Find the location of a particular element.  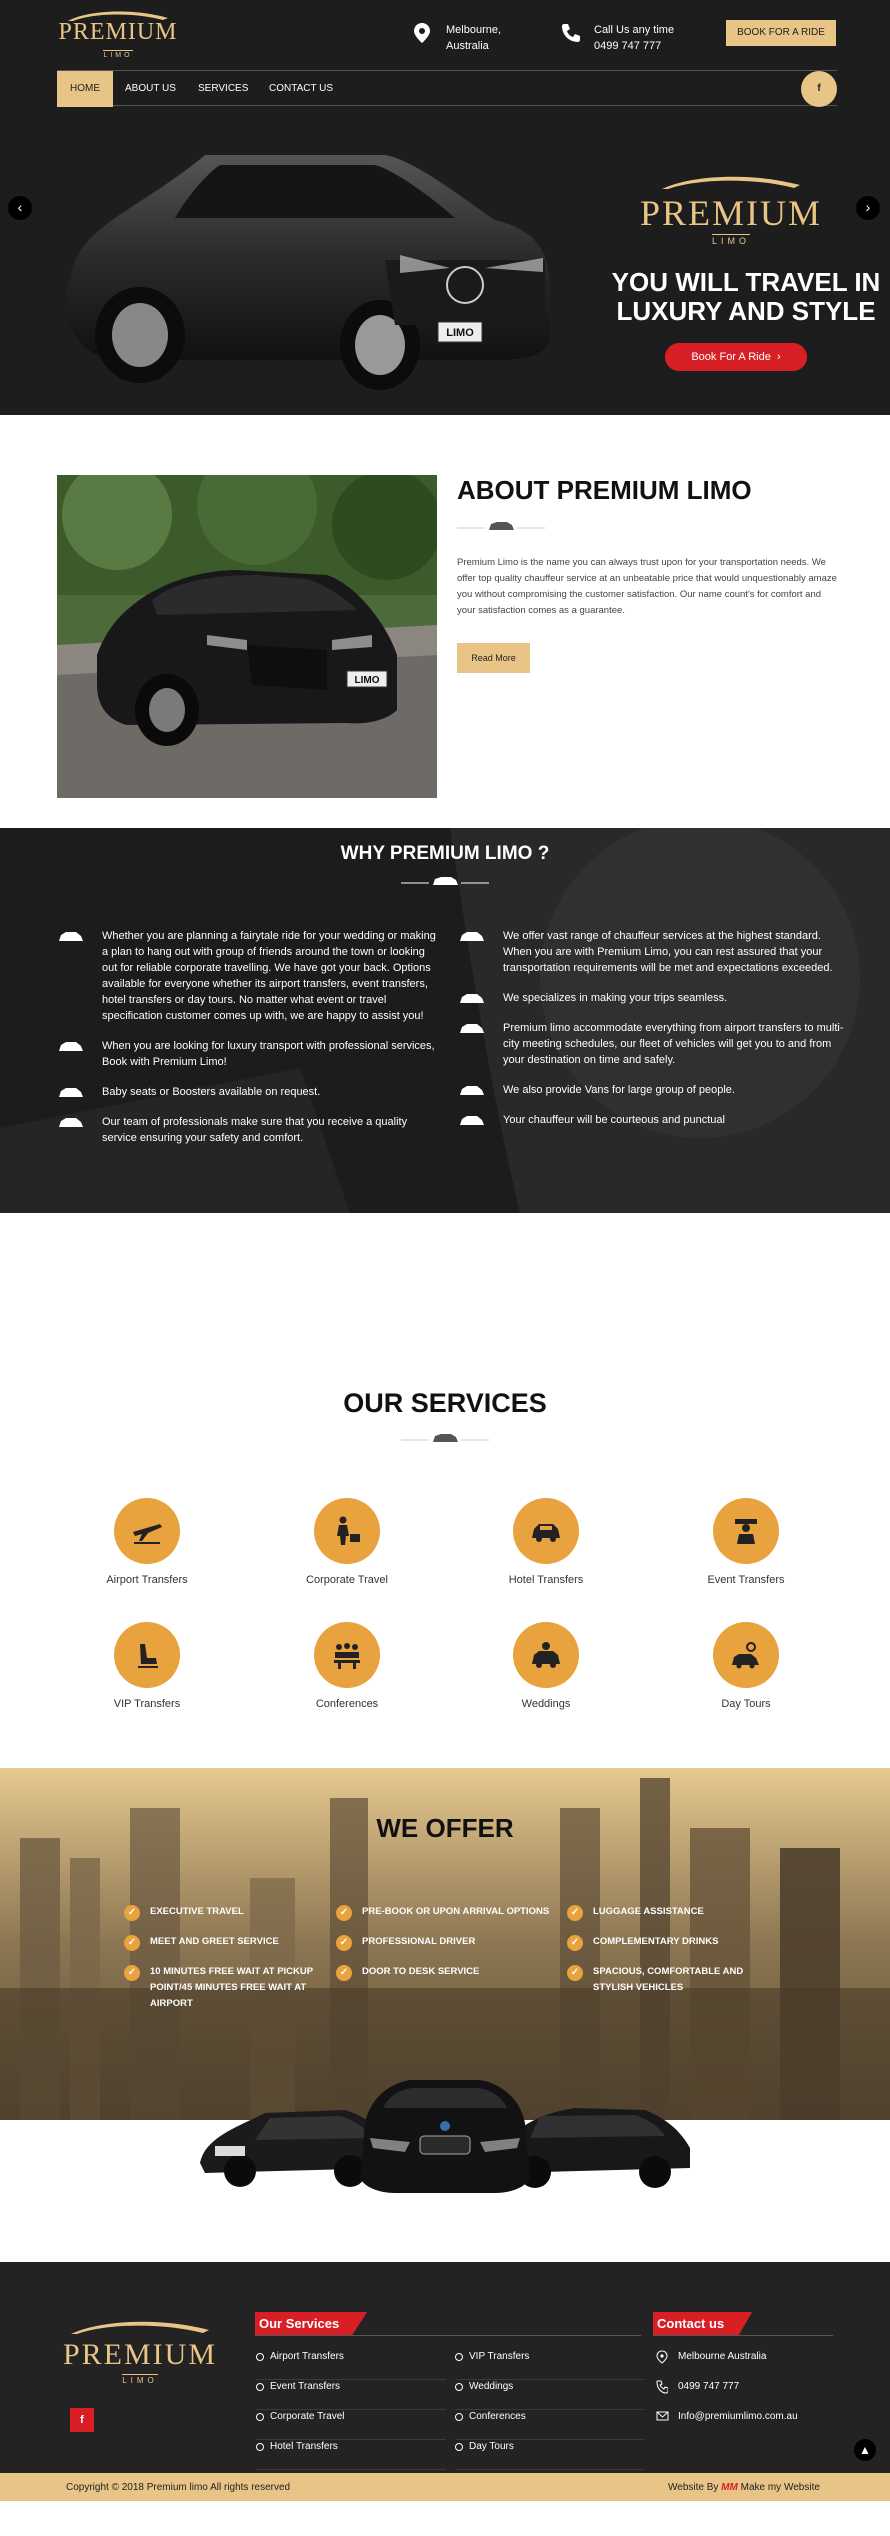

phone-icon is located at coordinates (662, 2387).